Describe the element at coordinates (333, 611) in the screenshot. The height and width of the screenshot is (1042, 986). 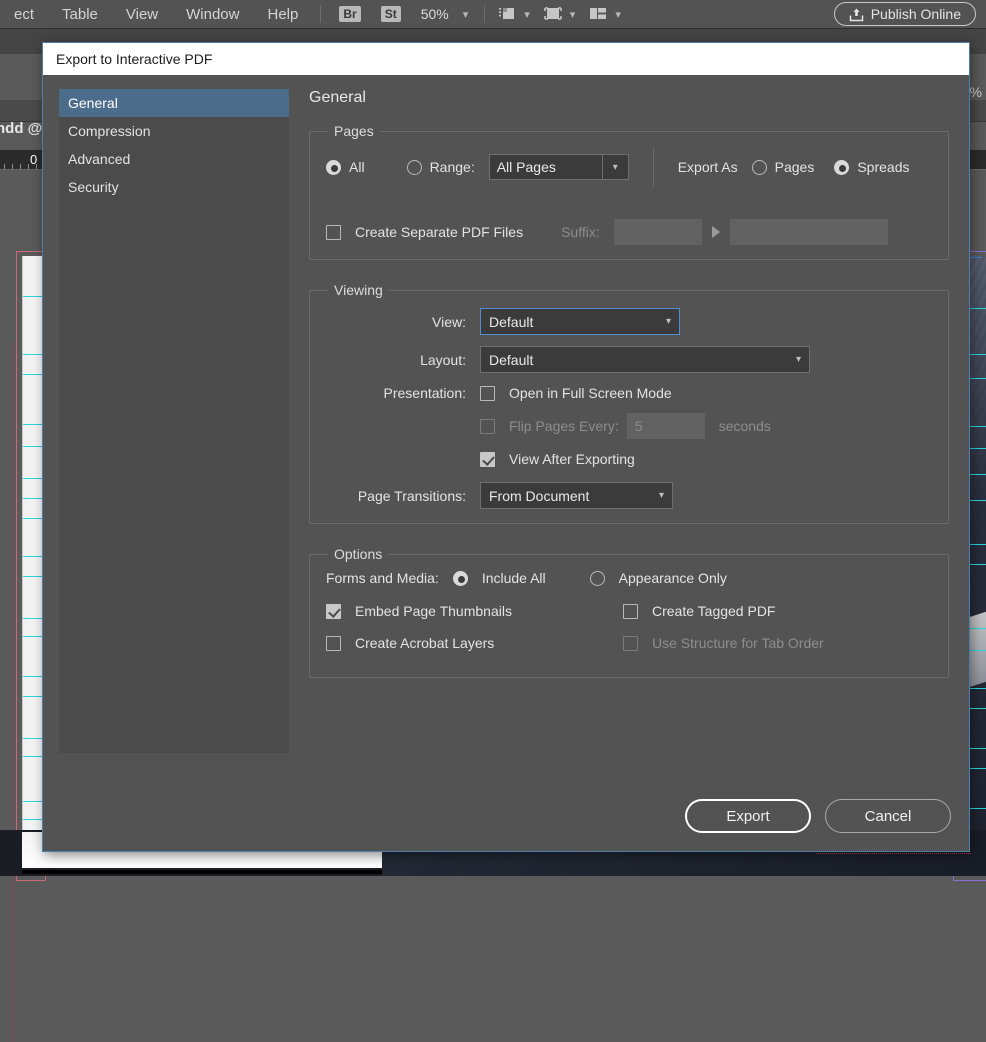
I see `checkbox-embed-page-thumbnails` at that location.